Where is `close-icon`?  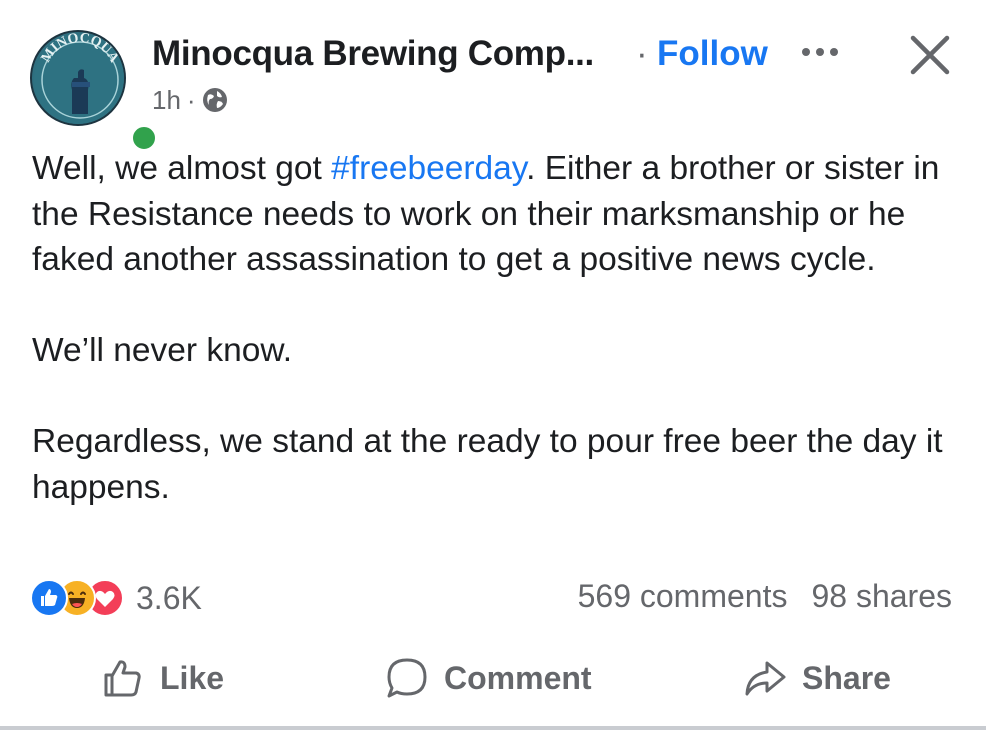
close-icon is located at coordinates (930, 55).